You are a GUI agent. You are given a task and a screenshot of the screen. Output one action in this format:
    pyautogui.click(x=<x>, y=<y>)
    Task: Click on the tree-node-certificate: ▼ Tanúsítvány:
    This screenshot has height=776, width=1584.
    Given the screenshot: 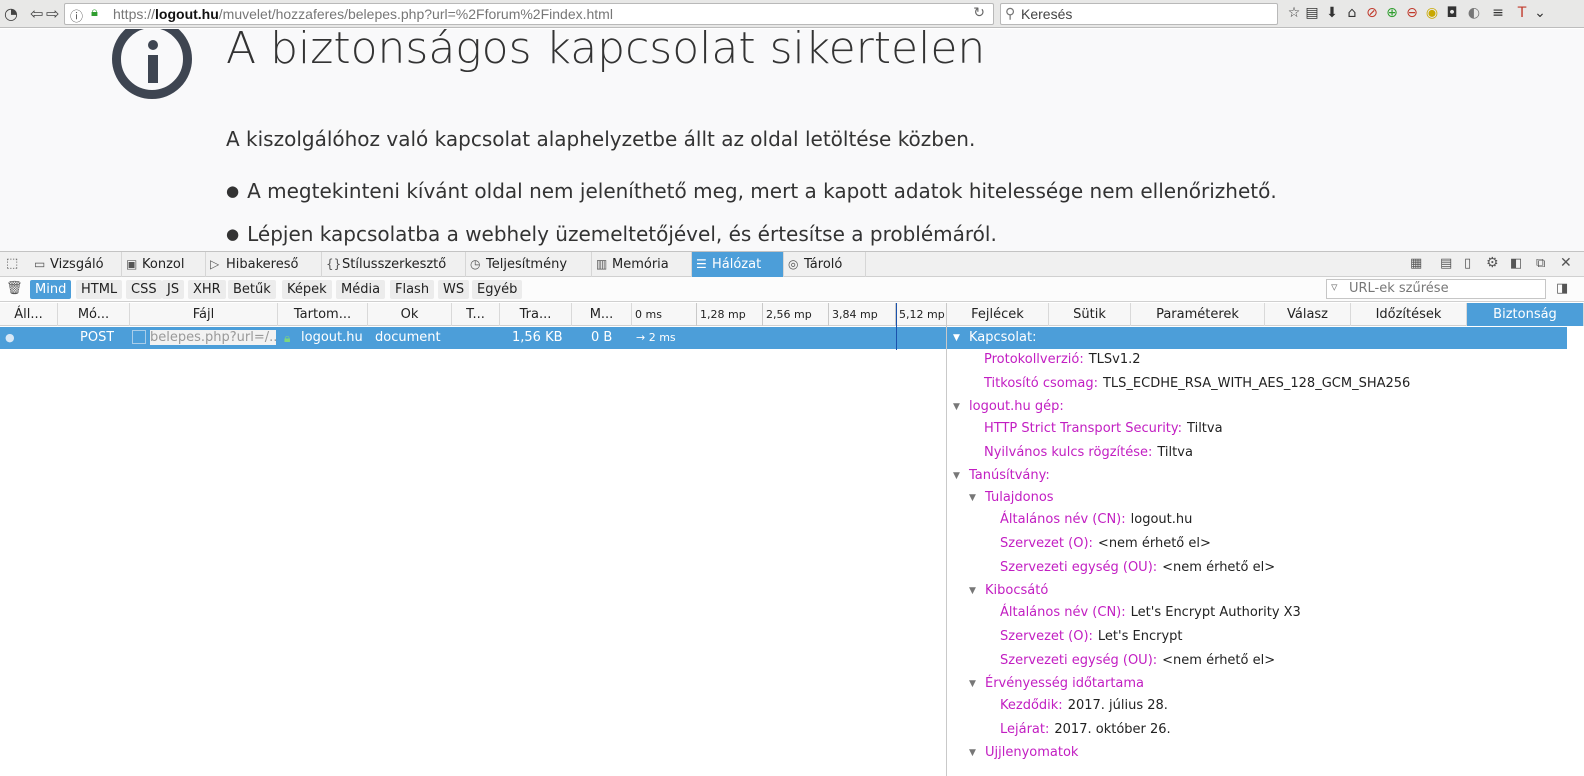 What is the action you would take?
    pyautogui.click(x=1001, y=476)
    